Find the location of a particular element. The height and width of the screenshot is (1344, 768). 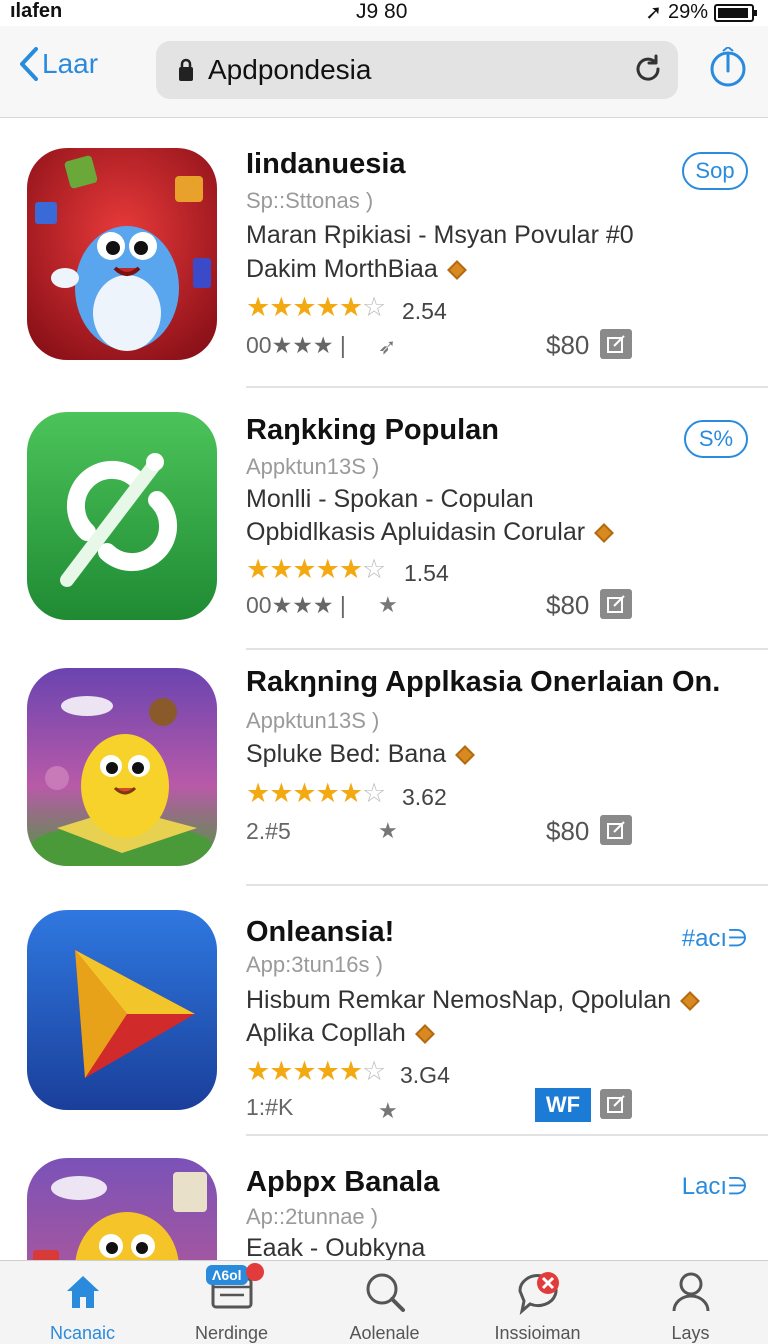

app-description-2: Aplika Copllah is located at coordinates (340, 1033).